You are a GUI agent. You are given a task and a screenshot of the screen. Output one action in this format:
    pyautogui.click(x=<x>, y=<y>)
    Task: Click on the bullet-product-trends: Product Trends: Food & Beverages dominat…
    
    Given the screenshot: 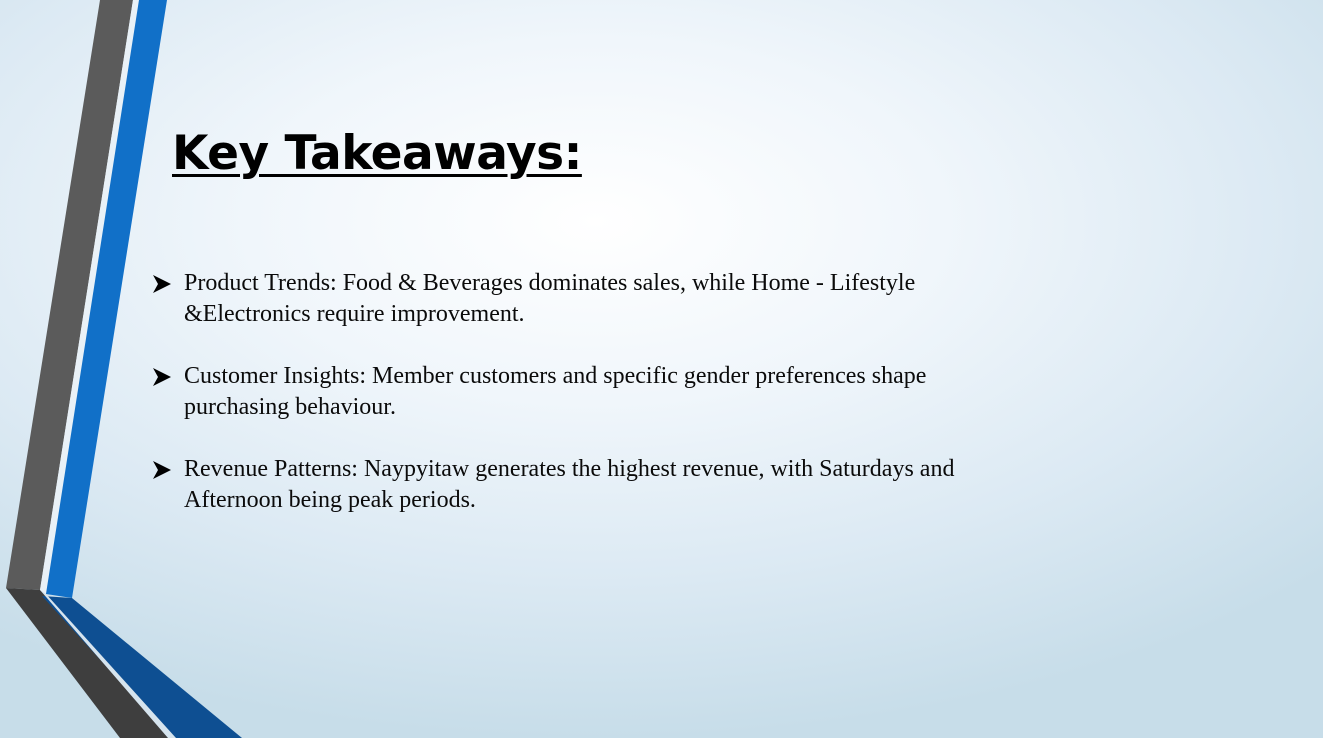 What is the action you would take?
    pyautogui.click(x=567, y=299)
    